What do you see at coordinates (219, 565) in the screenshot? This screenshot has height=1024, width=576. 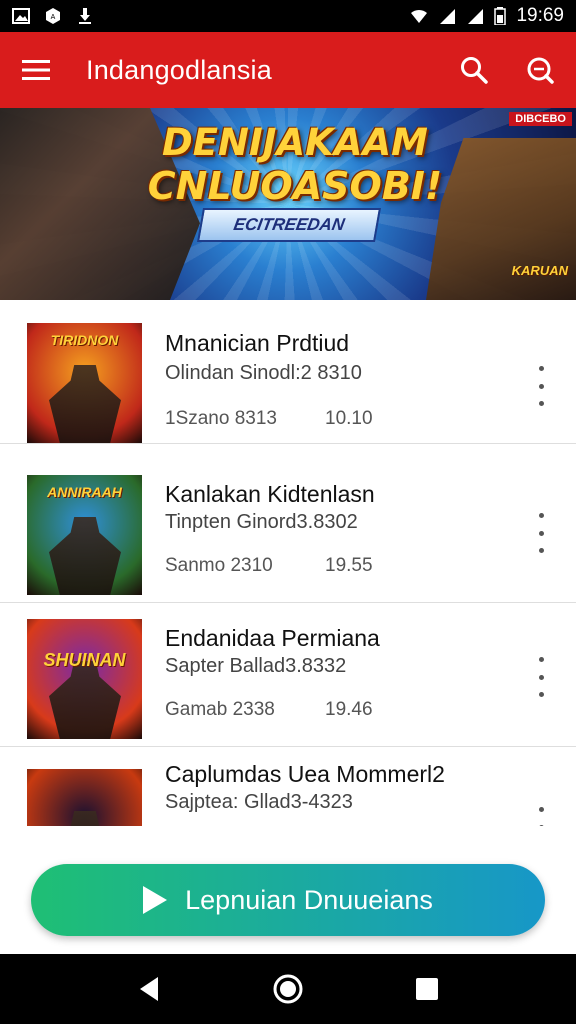 I see `item-meta-left: Sanmo 2310` at bounding box center [219, 565].